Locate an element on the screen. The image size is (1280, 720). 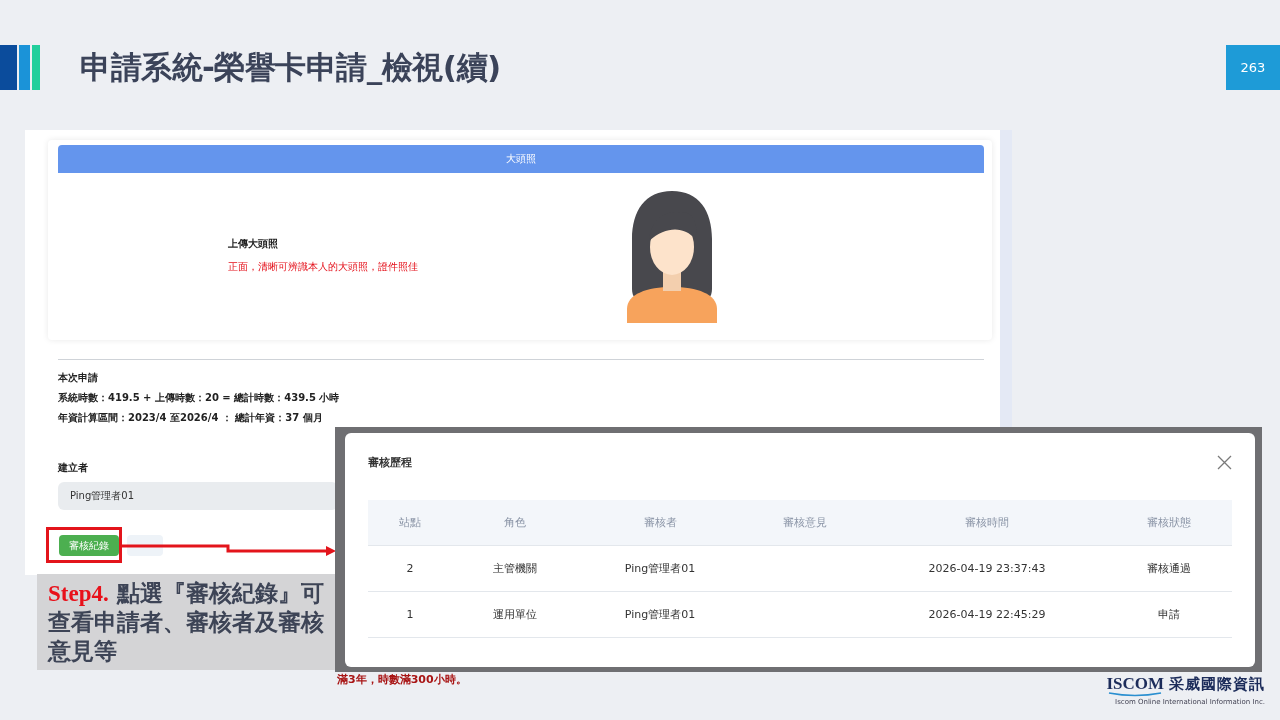
swoosh-icon is located at coordinates (1135, 694).